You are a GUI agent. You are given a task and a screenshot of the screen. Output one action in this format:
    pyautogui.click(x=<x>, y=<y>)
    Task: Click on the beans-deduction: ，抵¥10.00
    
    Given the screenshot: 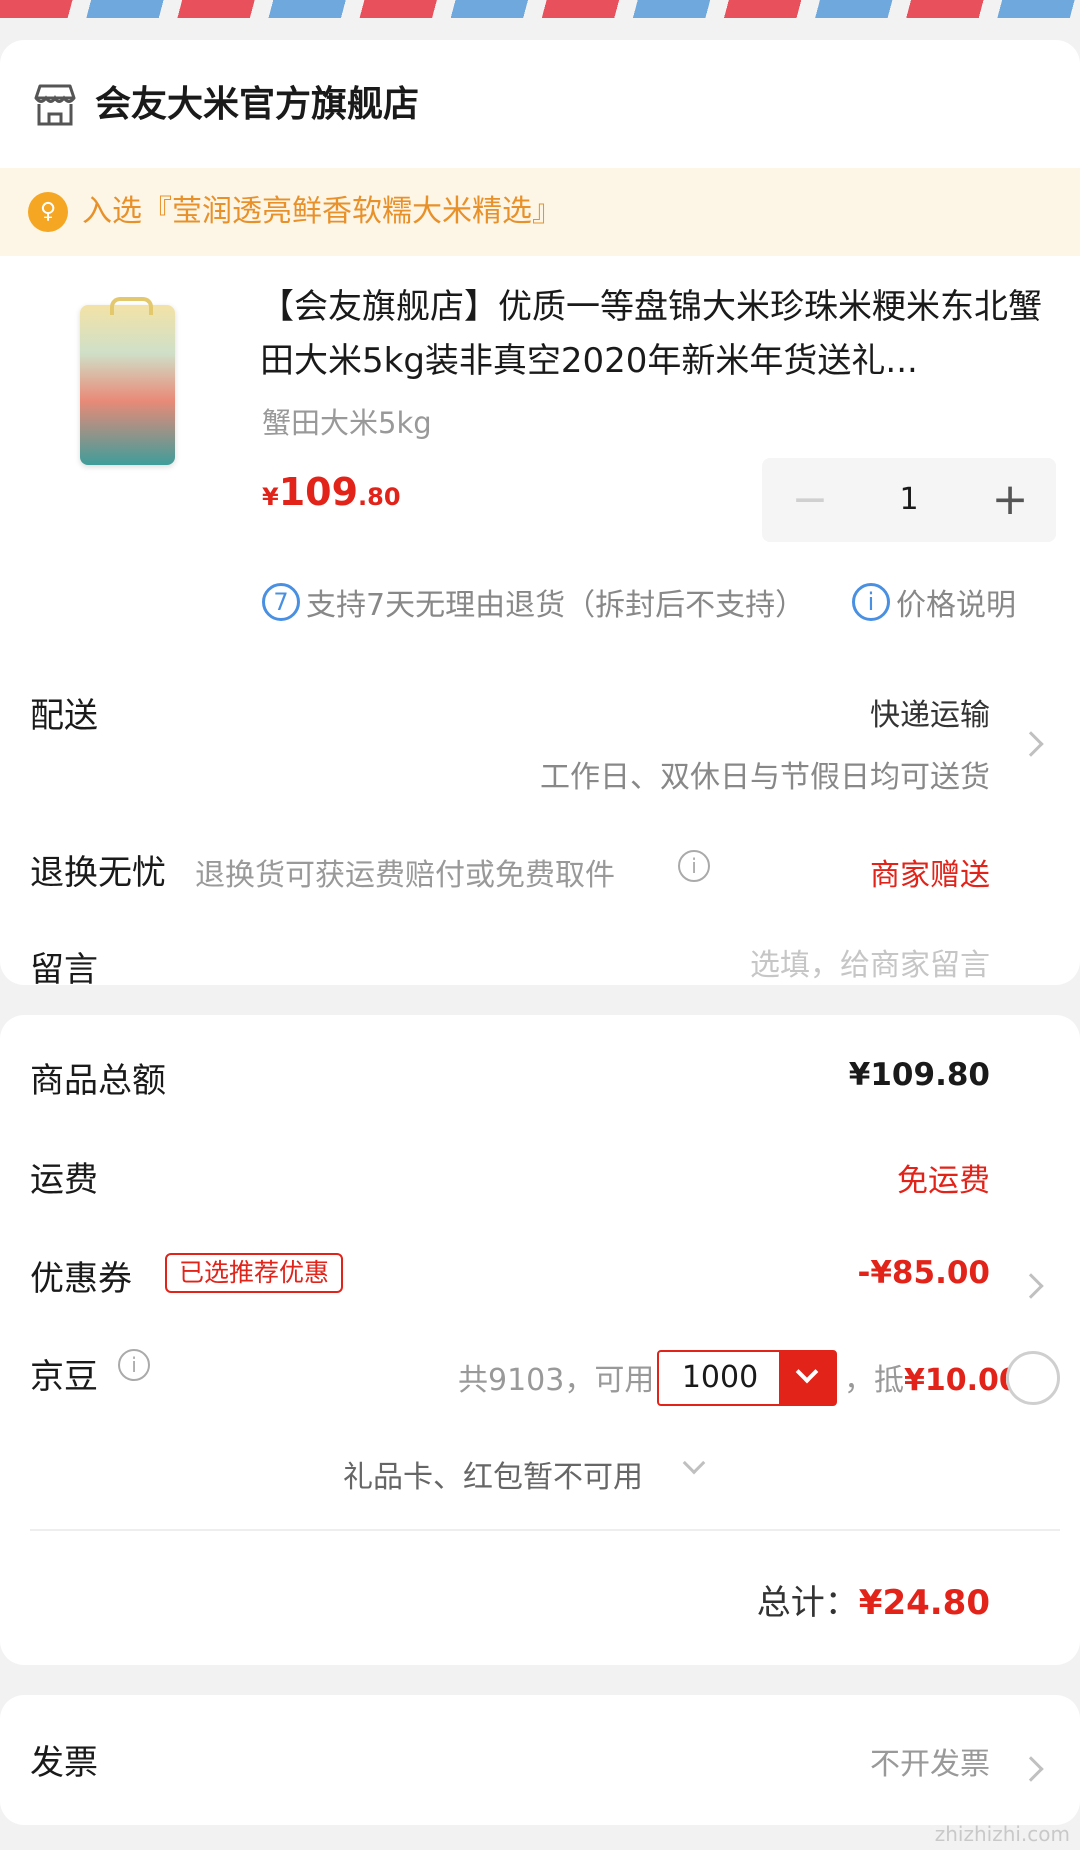 What is the action you would take?
    pyautogui.click(x=932, y=1377)
    